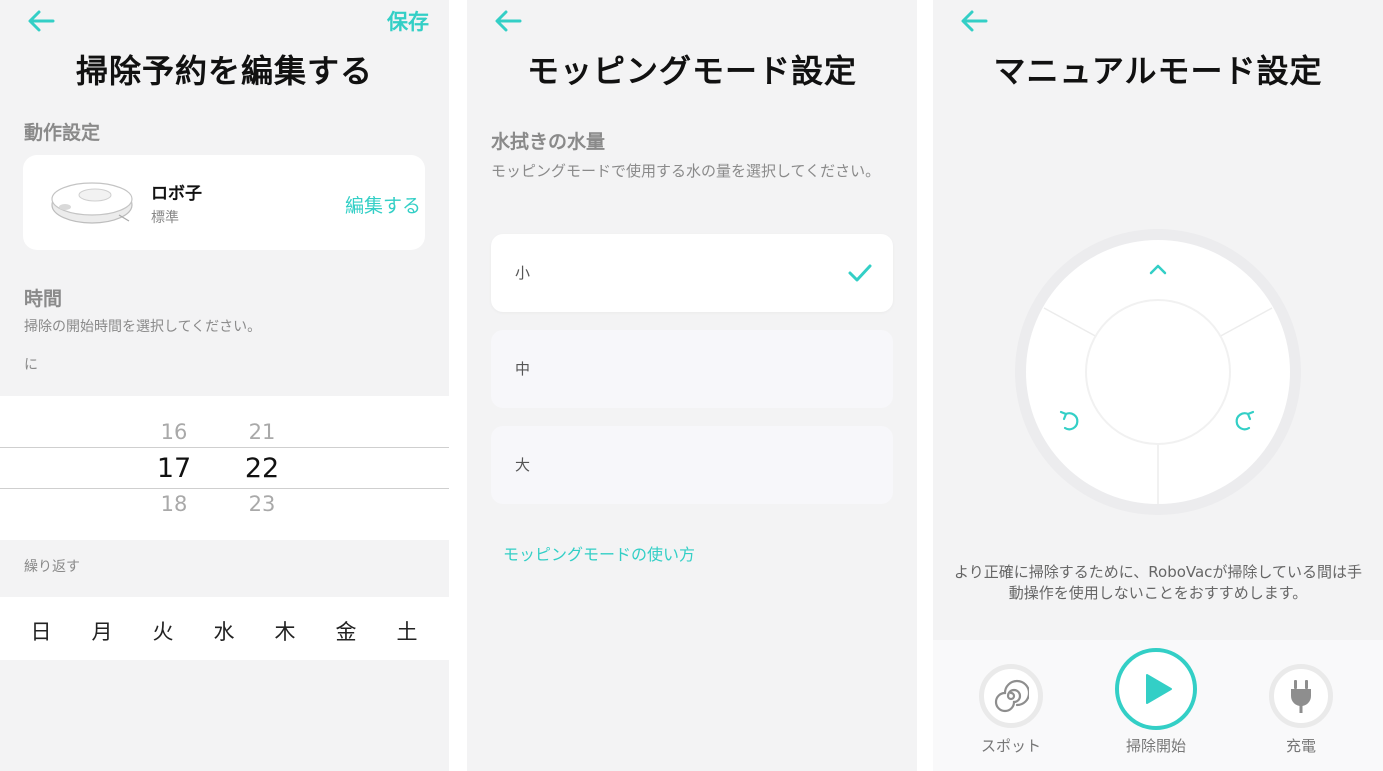 The width and height of the screenshot is (1383, 771). Describe the element at coordinates (548, 142) in the screenshot. I see `water-amount-heading: 水拭きの水量` at that location.